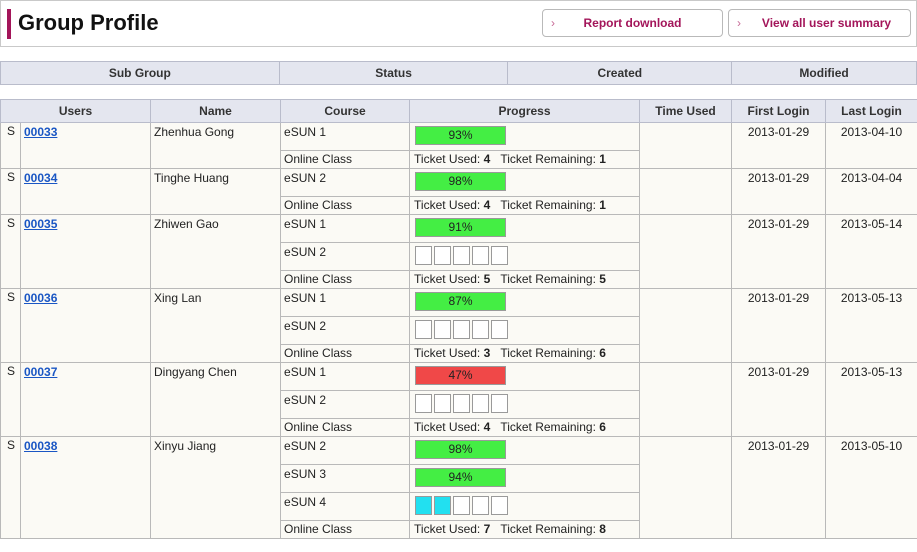  I want to click on user-id-link: 00035, so click(40, 224).